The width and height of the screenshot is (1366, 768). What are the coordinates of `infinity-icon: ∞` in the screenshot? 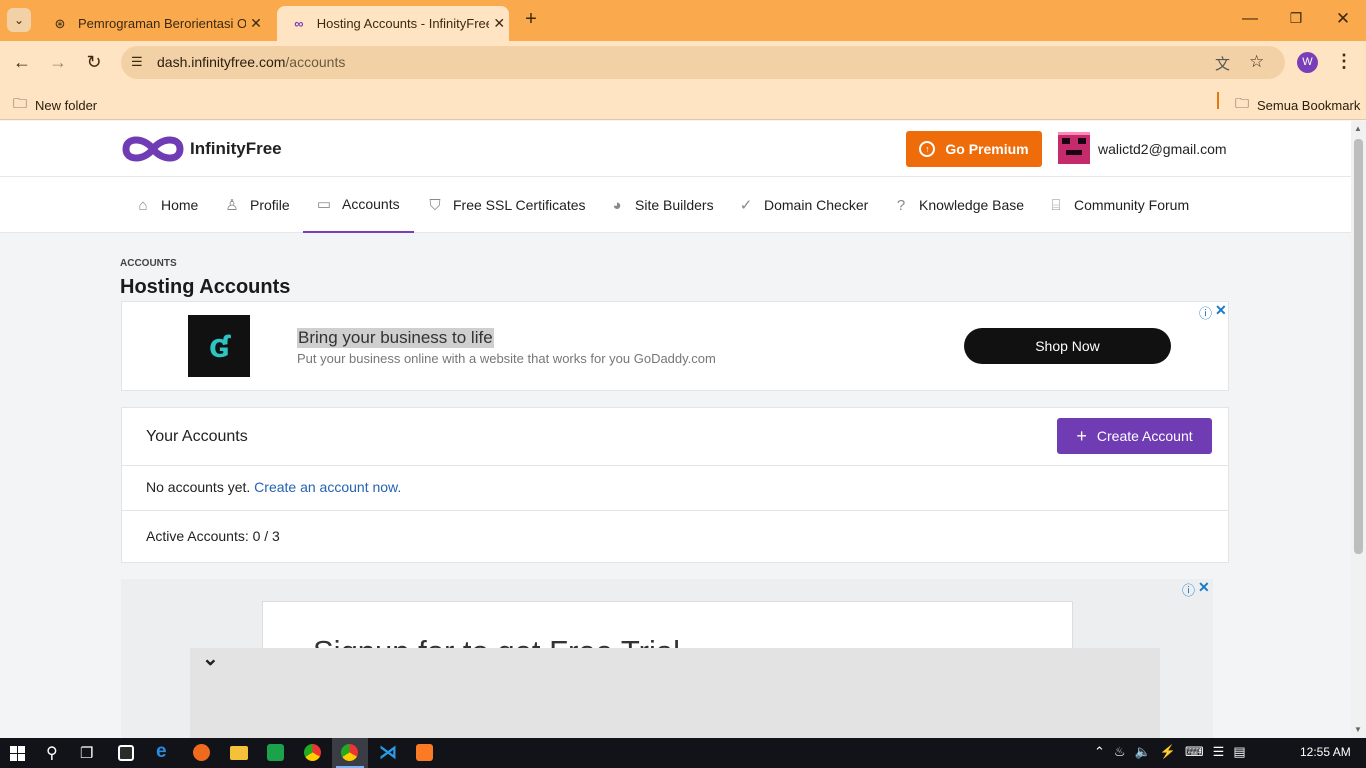 It's located at (299, 23).